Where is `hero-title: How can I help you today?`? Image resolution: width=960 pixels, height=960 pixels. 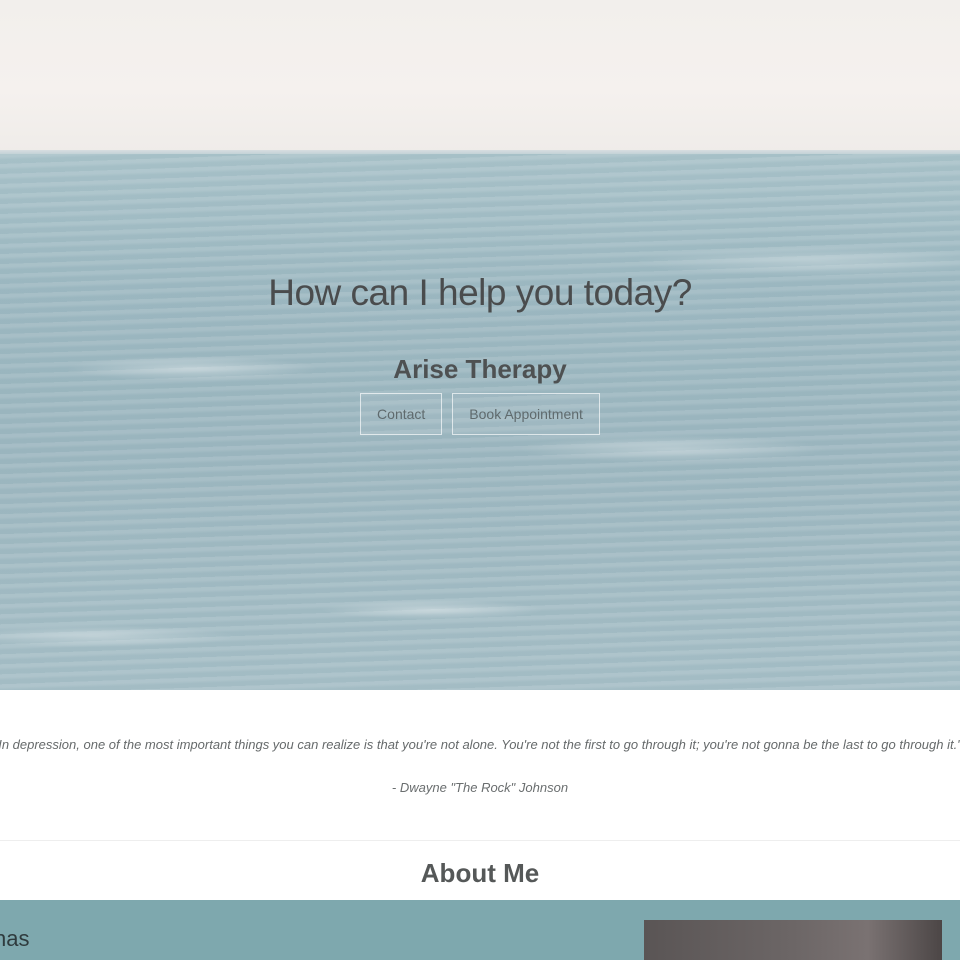 hero-title: How can I help you today? is located at coordinates (480, 292).